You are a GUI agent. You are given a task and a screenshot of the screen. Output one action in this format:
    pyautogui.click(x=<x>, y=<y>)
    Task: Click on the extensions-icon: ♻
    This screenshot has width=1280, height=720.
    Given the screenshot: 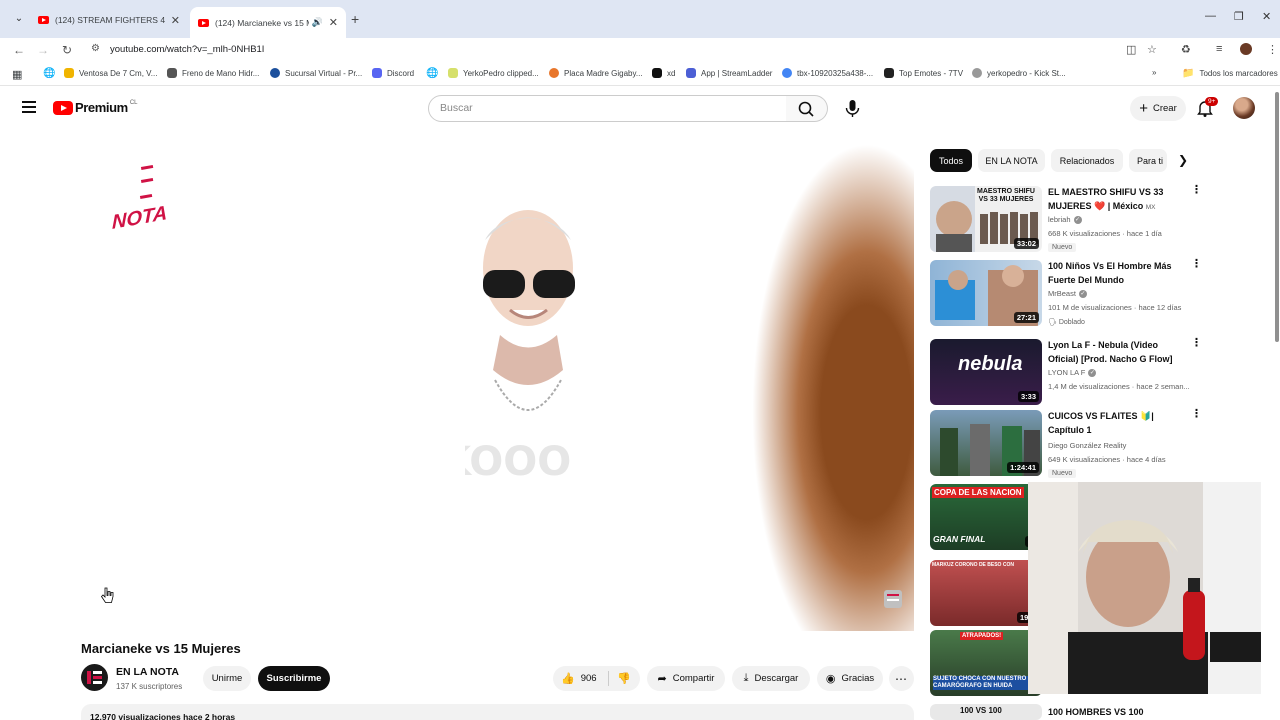 What is the action you would take?
    pyautogui.click(x=1186, y=49)
    